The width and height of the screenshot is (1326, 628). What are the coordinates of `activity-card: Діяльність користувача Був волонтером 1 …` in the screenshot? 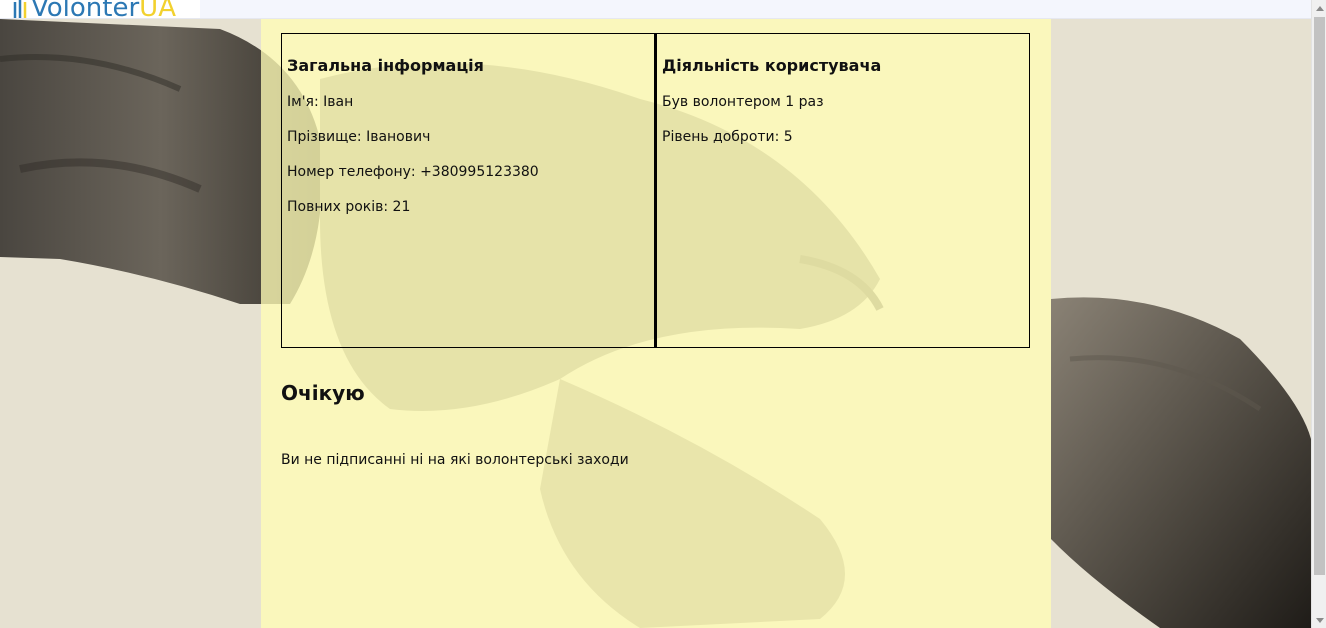 It's located at (842, 190).